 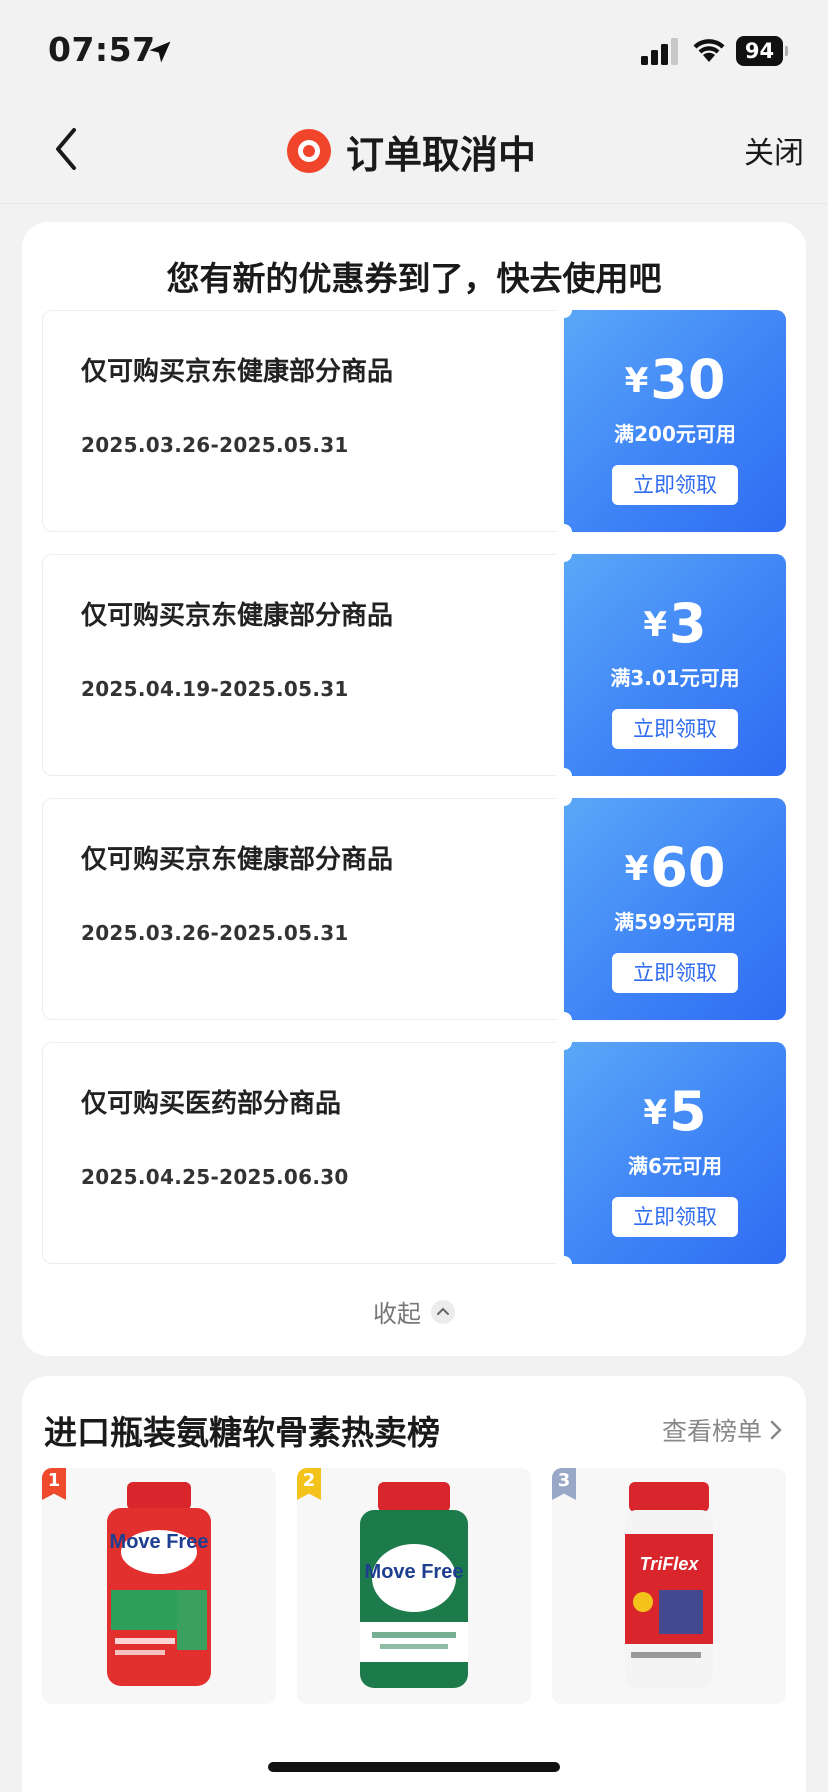 I want to click on cellular-signal-icon, so click(x=659, y=51).